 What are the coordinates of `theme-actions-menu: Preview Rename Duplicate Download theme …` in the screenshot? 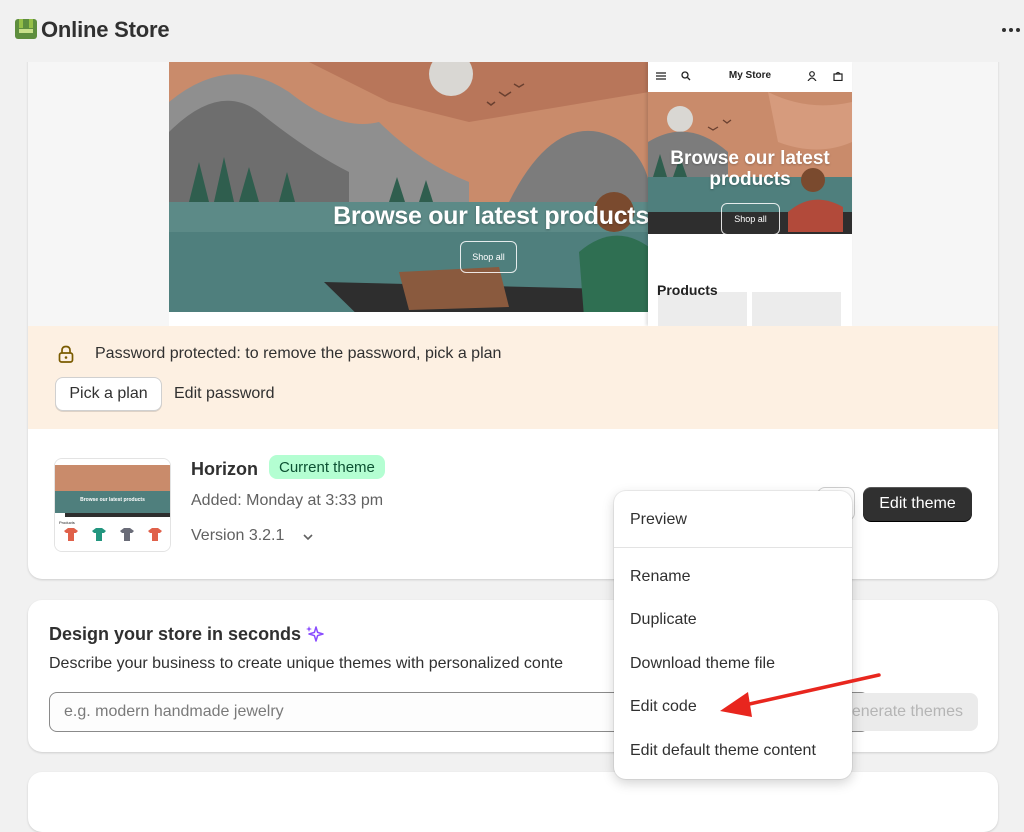 It's located at (733, 635).